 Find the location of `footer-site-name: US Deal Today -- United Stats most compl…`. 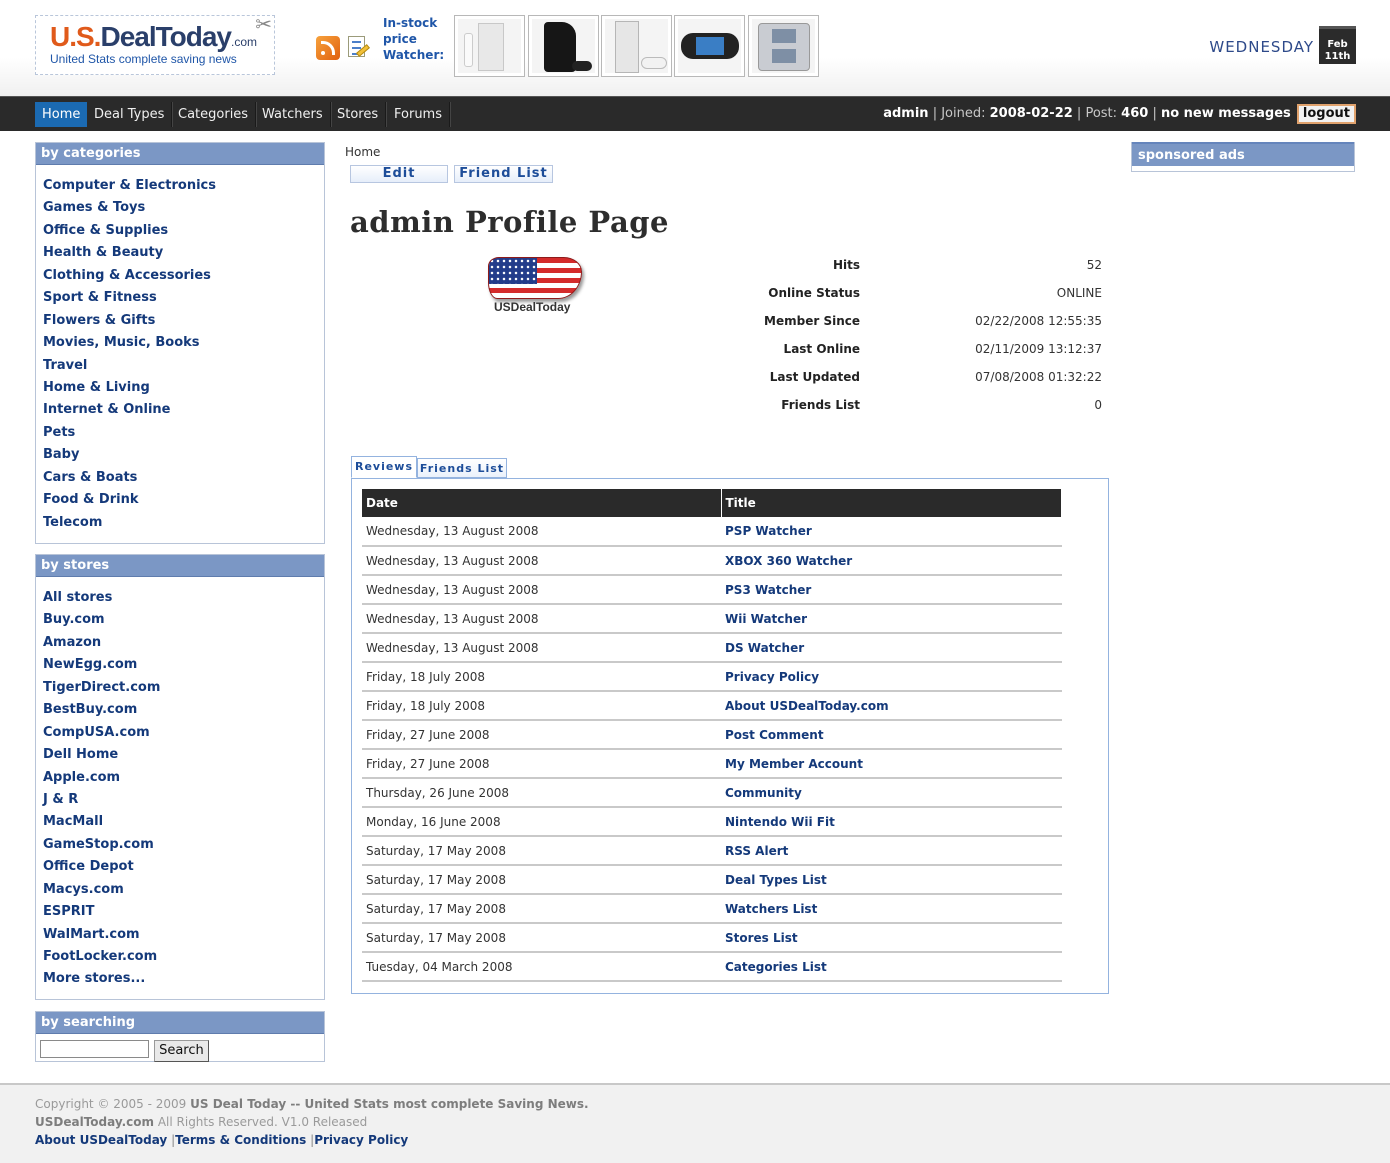

footer-site-name: US Deal Today -- United Stats most compl… is located at coordinates (389, 1104).